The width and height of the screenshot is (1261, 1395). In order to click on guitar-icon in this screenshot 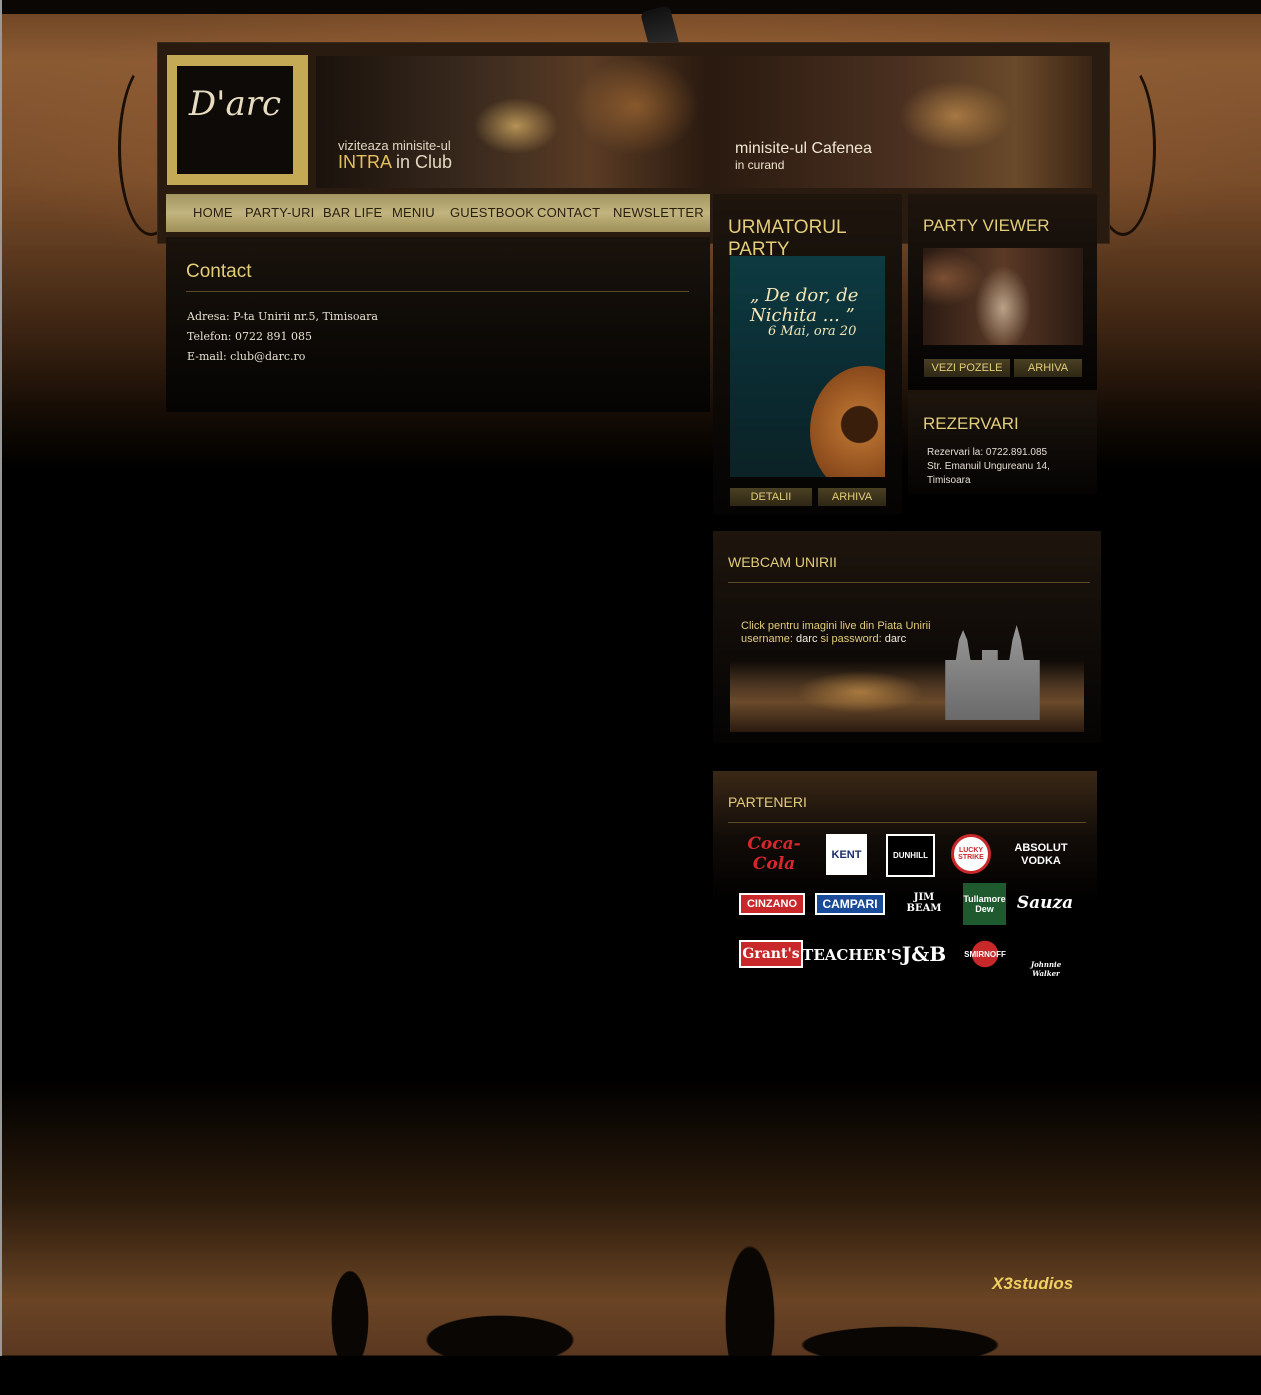, I will do `click(847, 421)`.